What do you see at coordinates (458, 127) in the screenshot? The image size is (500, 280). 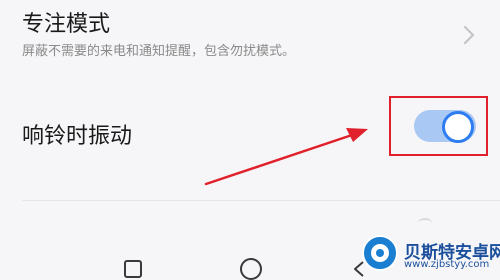 I see `toggle-knob` at bounding box center [458, 127].